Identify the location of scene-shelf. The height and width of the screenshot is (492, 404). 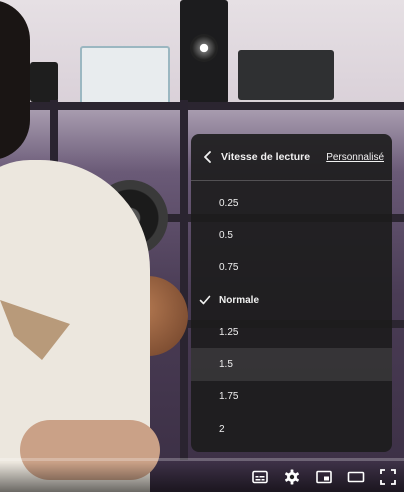
(217, 106).